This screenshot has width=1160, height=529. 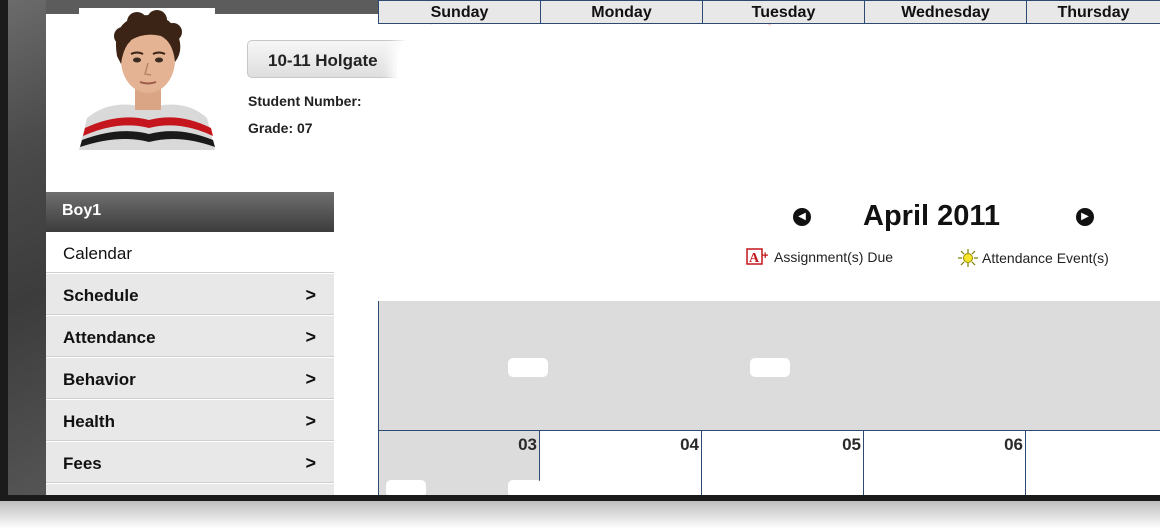 I want to click on day-number: 04, so click(x=689, y=444).